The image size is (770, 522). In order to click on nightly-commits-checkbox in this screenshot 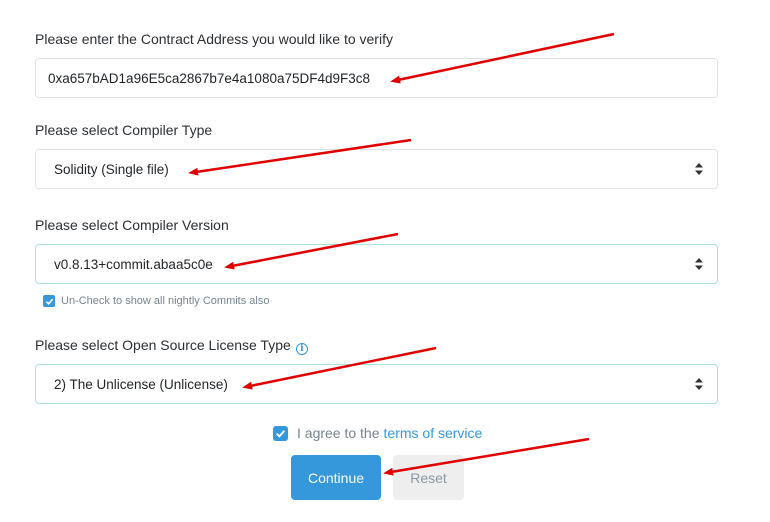, I will do `click(49, 301)`.